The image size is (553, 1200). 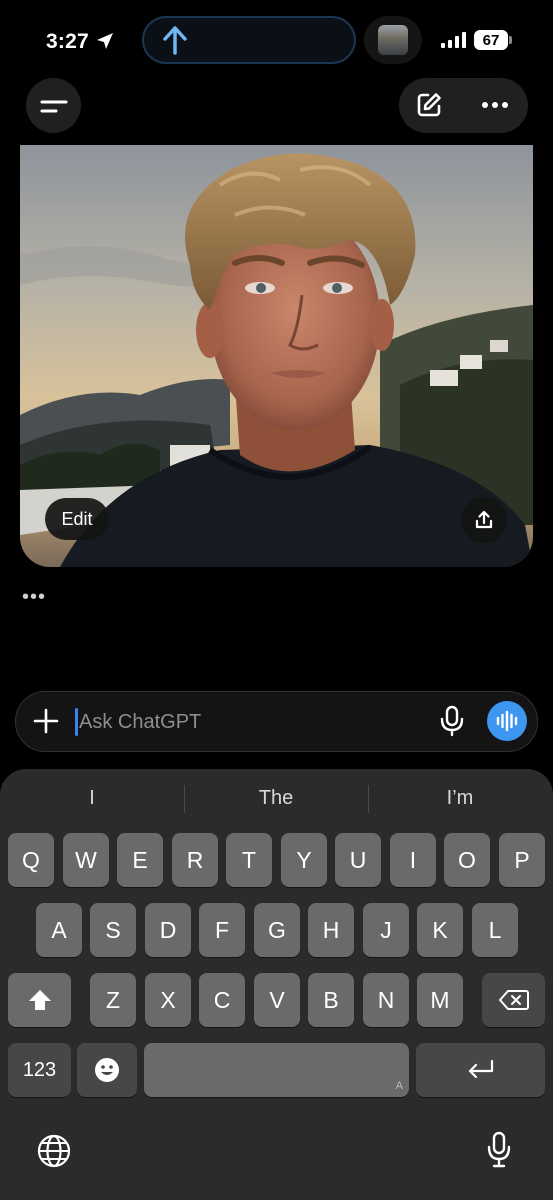 What do you see at coordinates (331, 930) in the screenshot?
I see `key-h: H` at bounding box center [331, 930].